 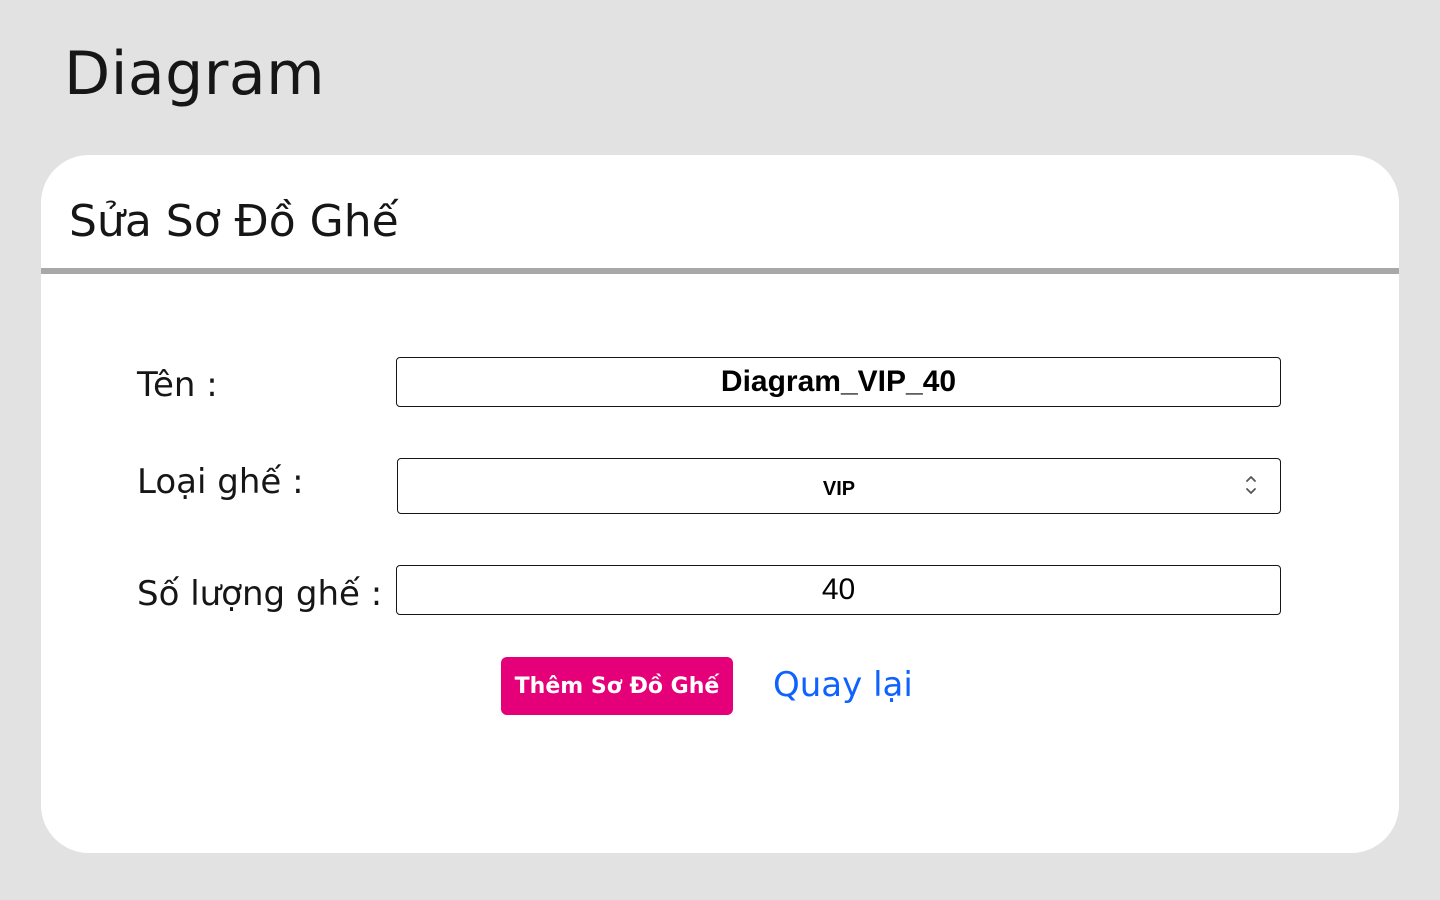 I want to click on seat-type-select: VIP, so click(x=839, y=486).